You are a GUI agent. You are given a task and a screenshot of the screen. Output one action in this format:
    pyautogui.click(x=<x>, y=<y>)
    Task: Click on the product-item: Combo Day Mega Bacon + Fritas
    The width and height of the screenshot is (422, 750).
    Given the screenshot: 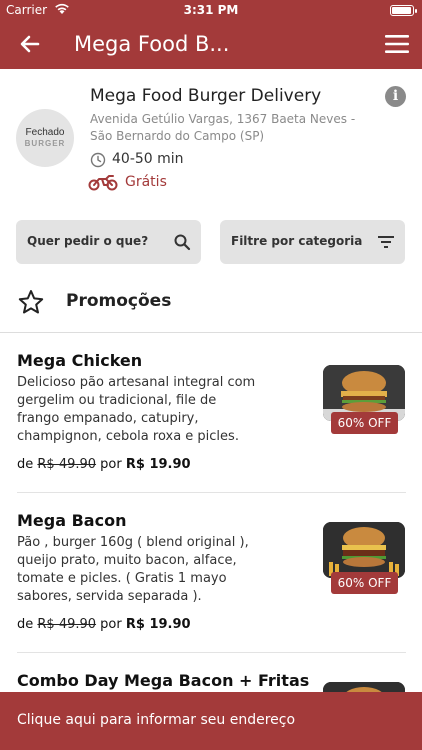 What is the action you would take?
    pyautogui.click(x=211, y=681)
    